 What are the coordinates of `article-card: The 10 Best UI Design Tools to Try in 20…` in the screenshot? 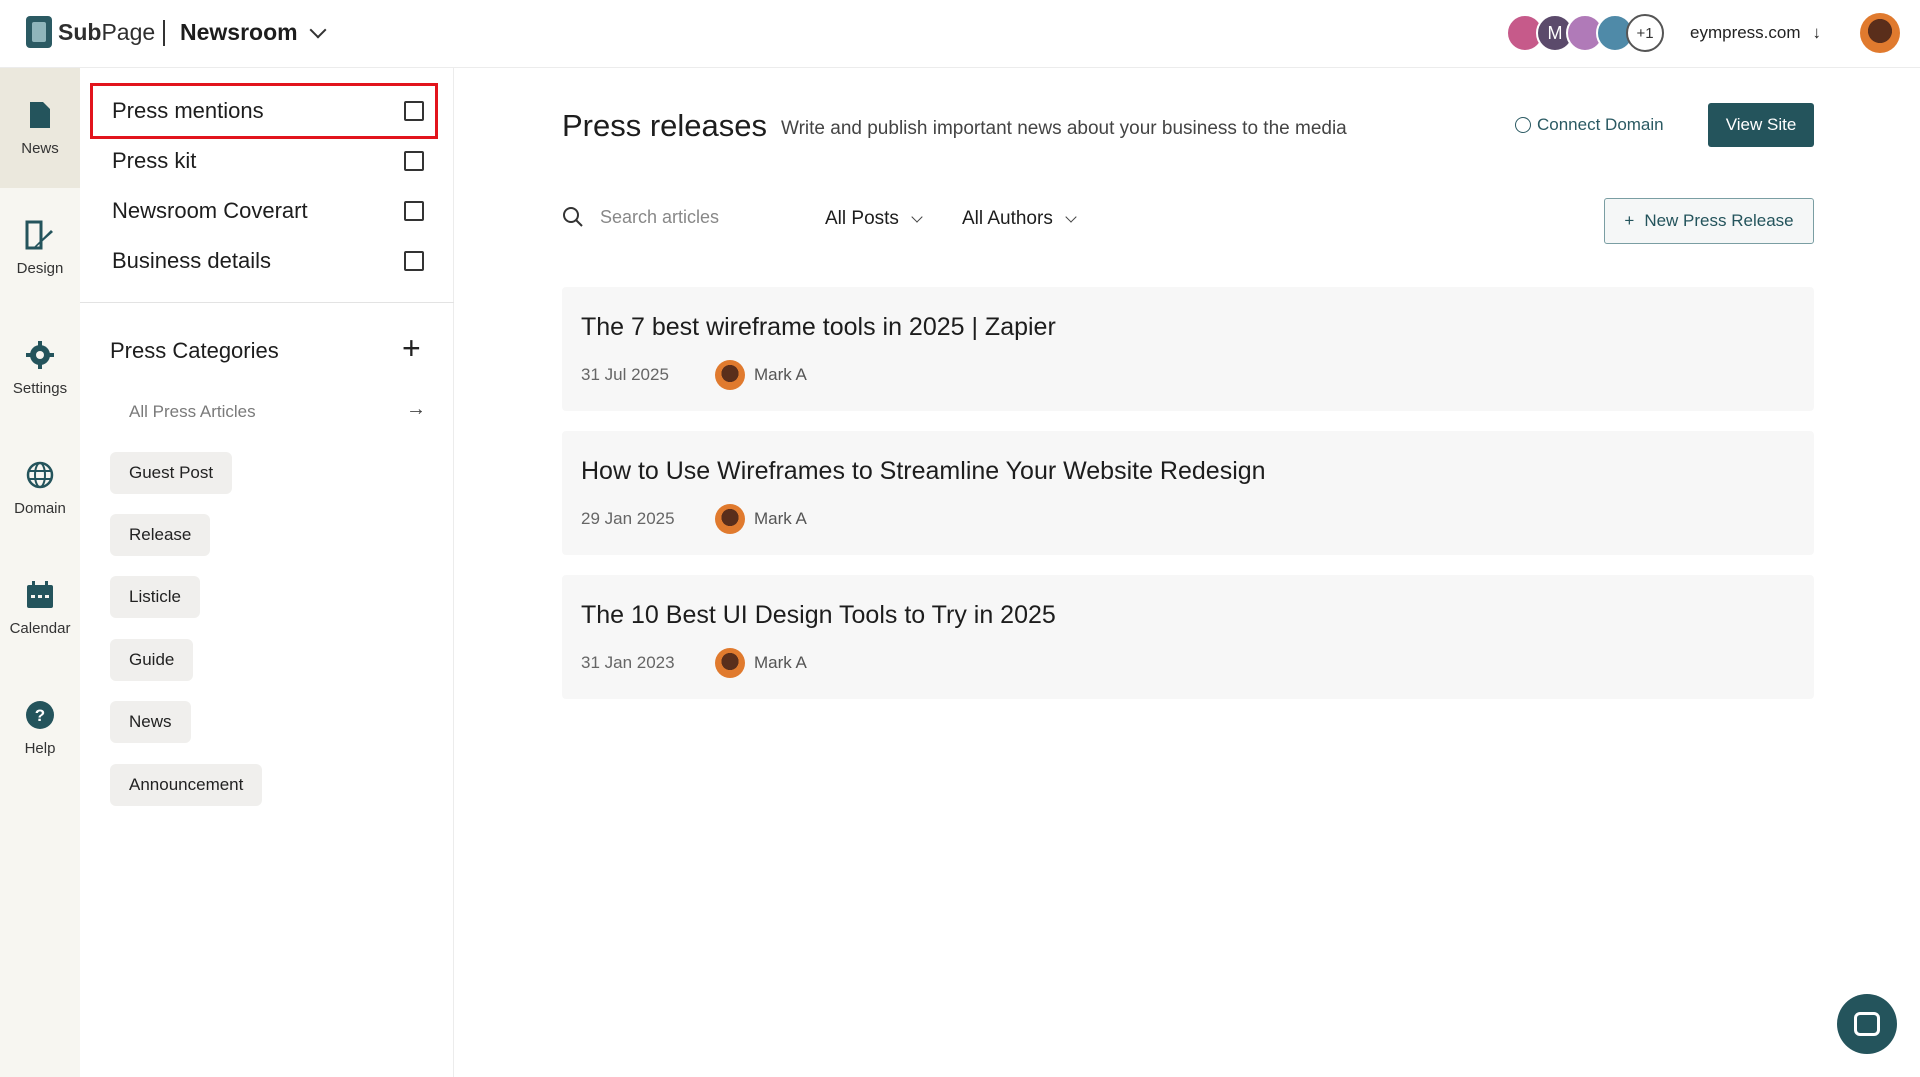 It's located at (1188, 637).